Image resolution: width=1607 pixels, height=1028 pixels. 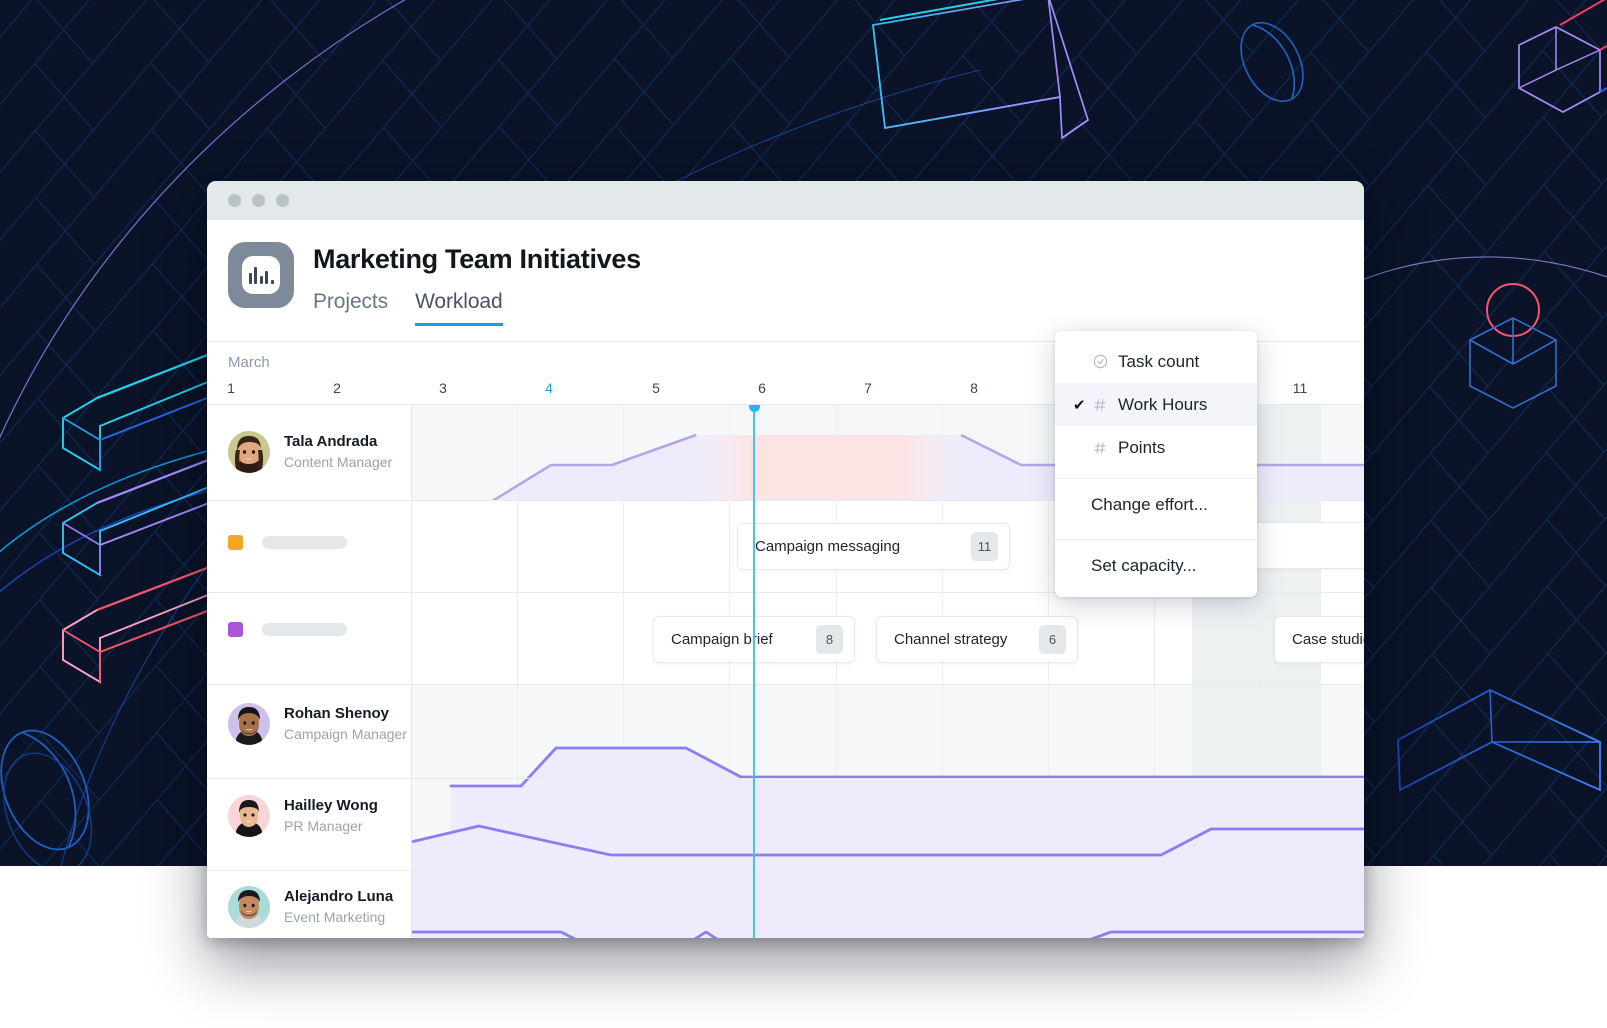 I want to click on task-badge: 8, so click(x=829, y=639).